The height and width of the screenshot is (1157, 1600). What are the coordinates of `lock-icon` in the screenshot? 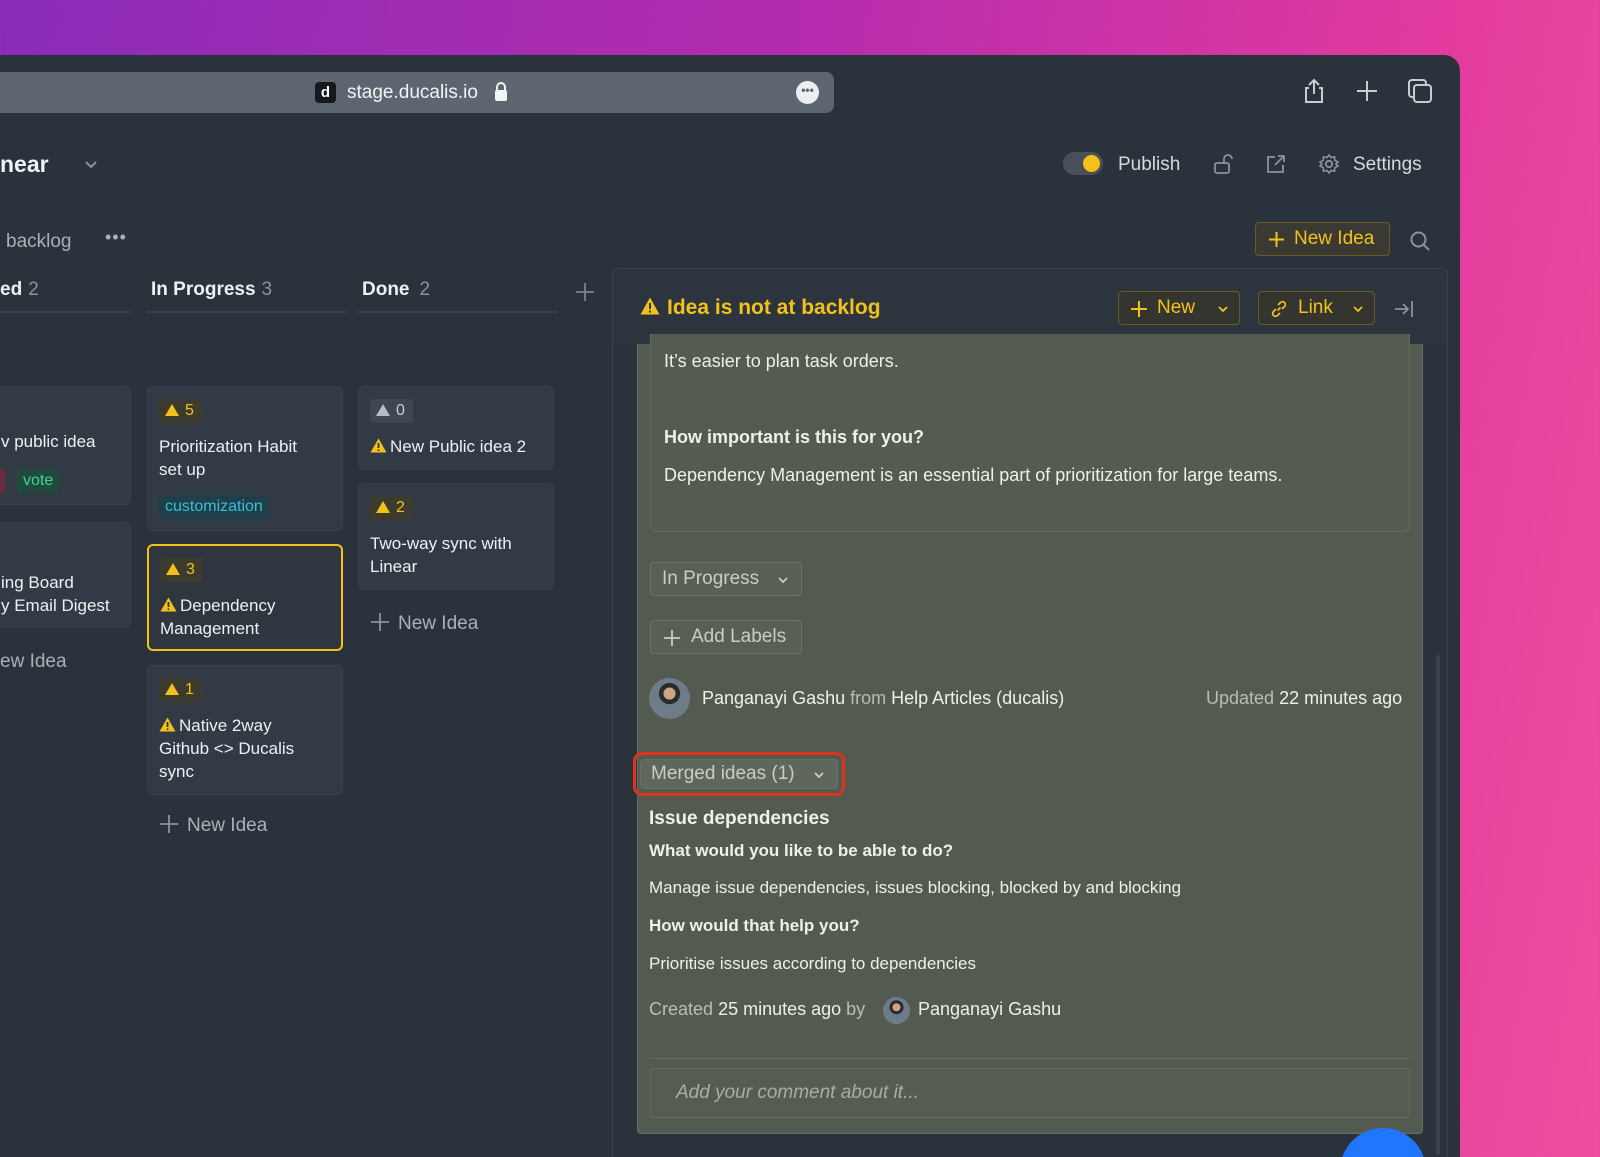 It's located at (501, 91).